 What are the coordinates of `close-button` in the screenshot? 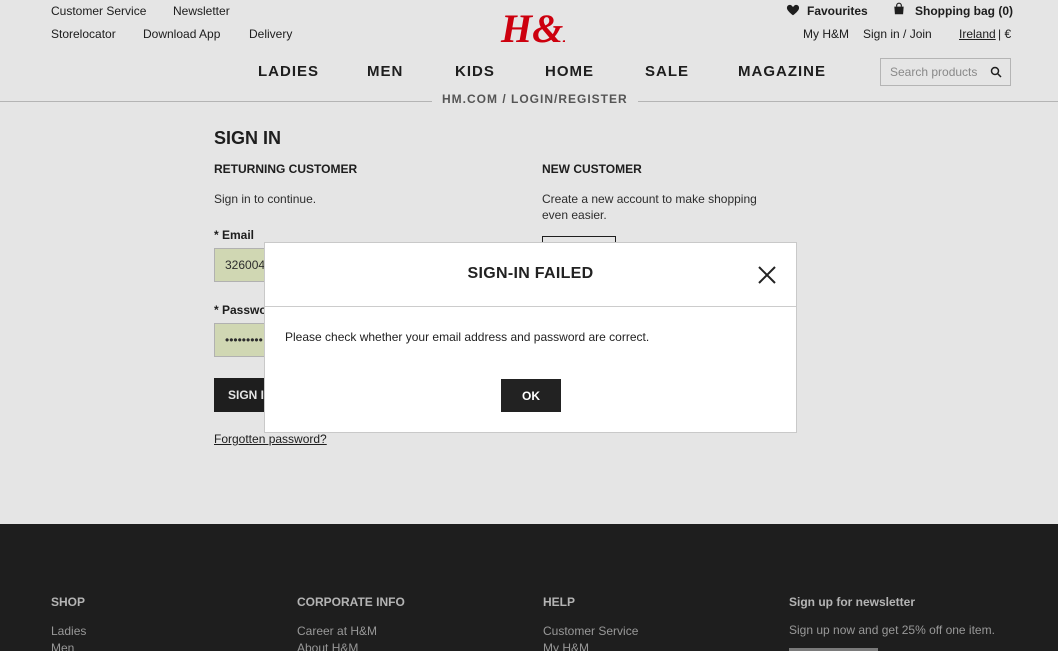 It's located at (767, 275).